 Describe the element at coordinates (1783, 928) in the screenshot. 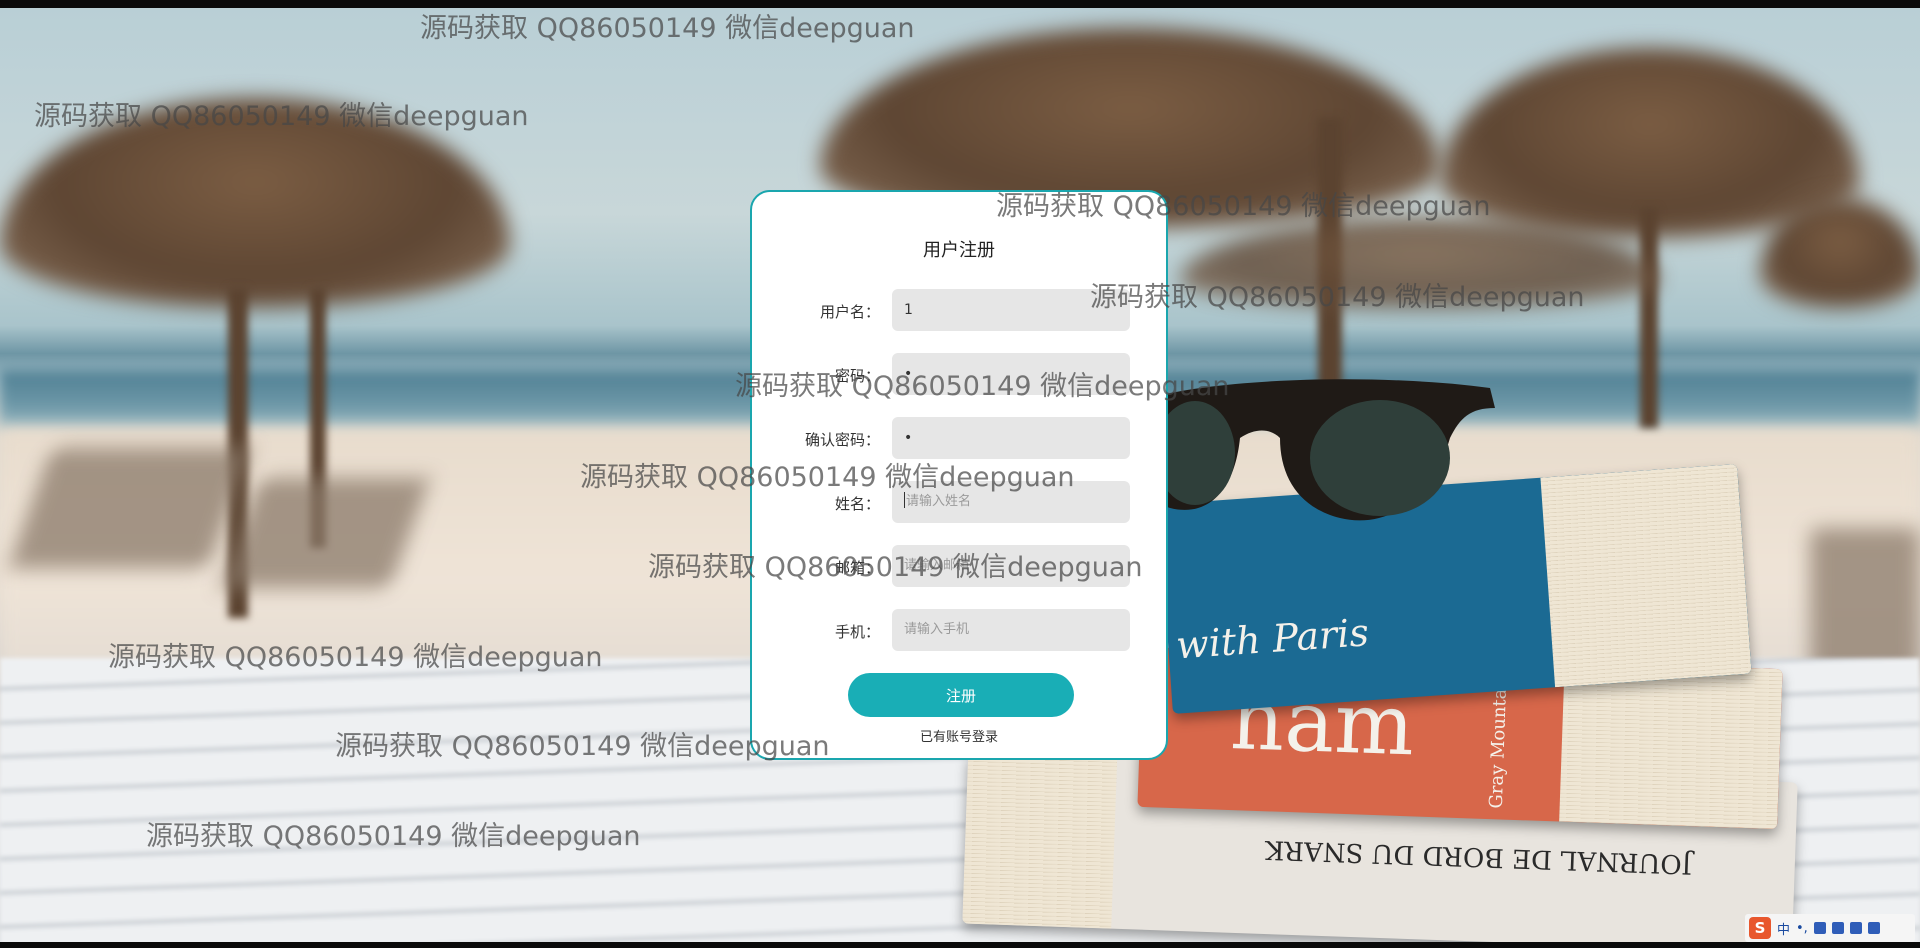

I see `ime-mode: 中` at that location.